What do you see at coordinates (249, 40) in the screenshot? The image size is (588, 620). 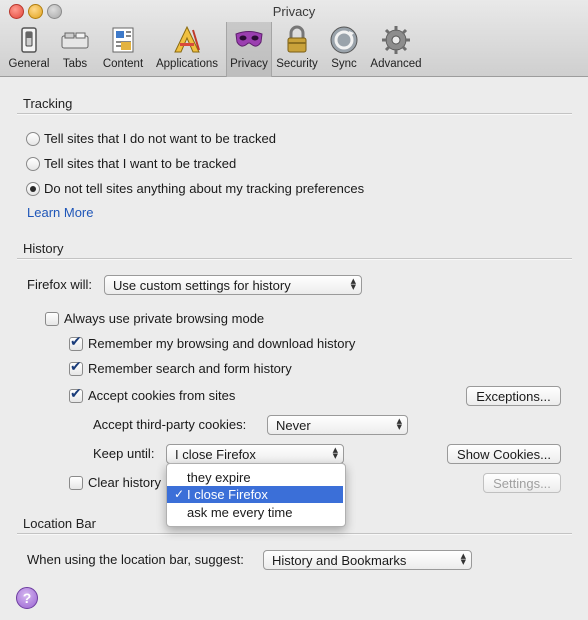 I see `mask-icon` at bounding box center [249, 40].